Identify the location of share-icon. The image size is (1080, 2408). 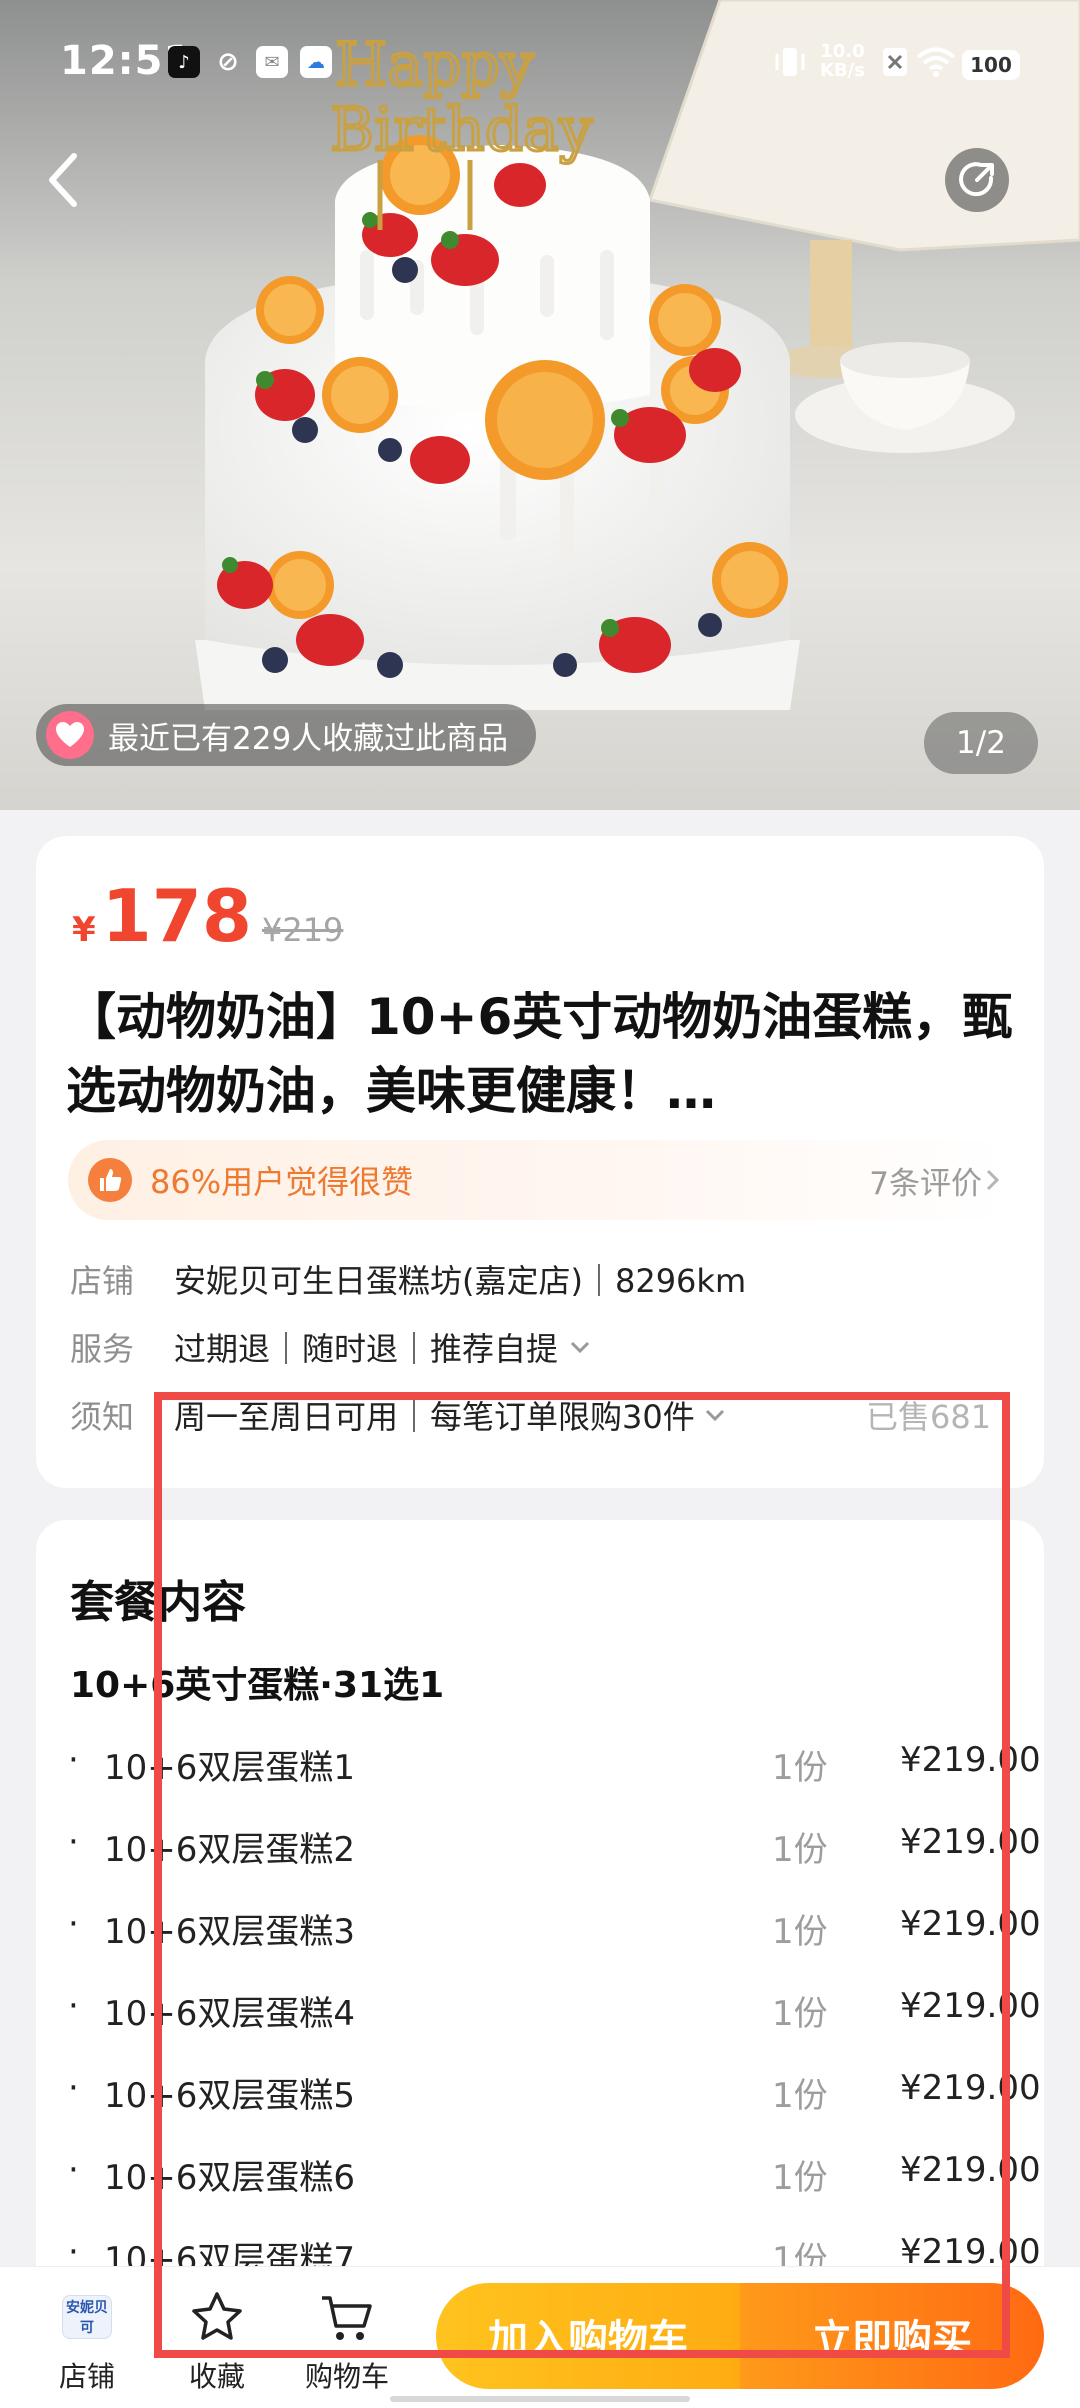
(976, 179).